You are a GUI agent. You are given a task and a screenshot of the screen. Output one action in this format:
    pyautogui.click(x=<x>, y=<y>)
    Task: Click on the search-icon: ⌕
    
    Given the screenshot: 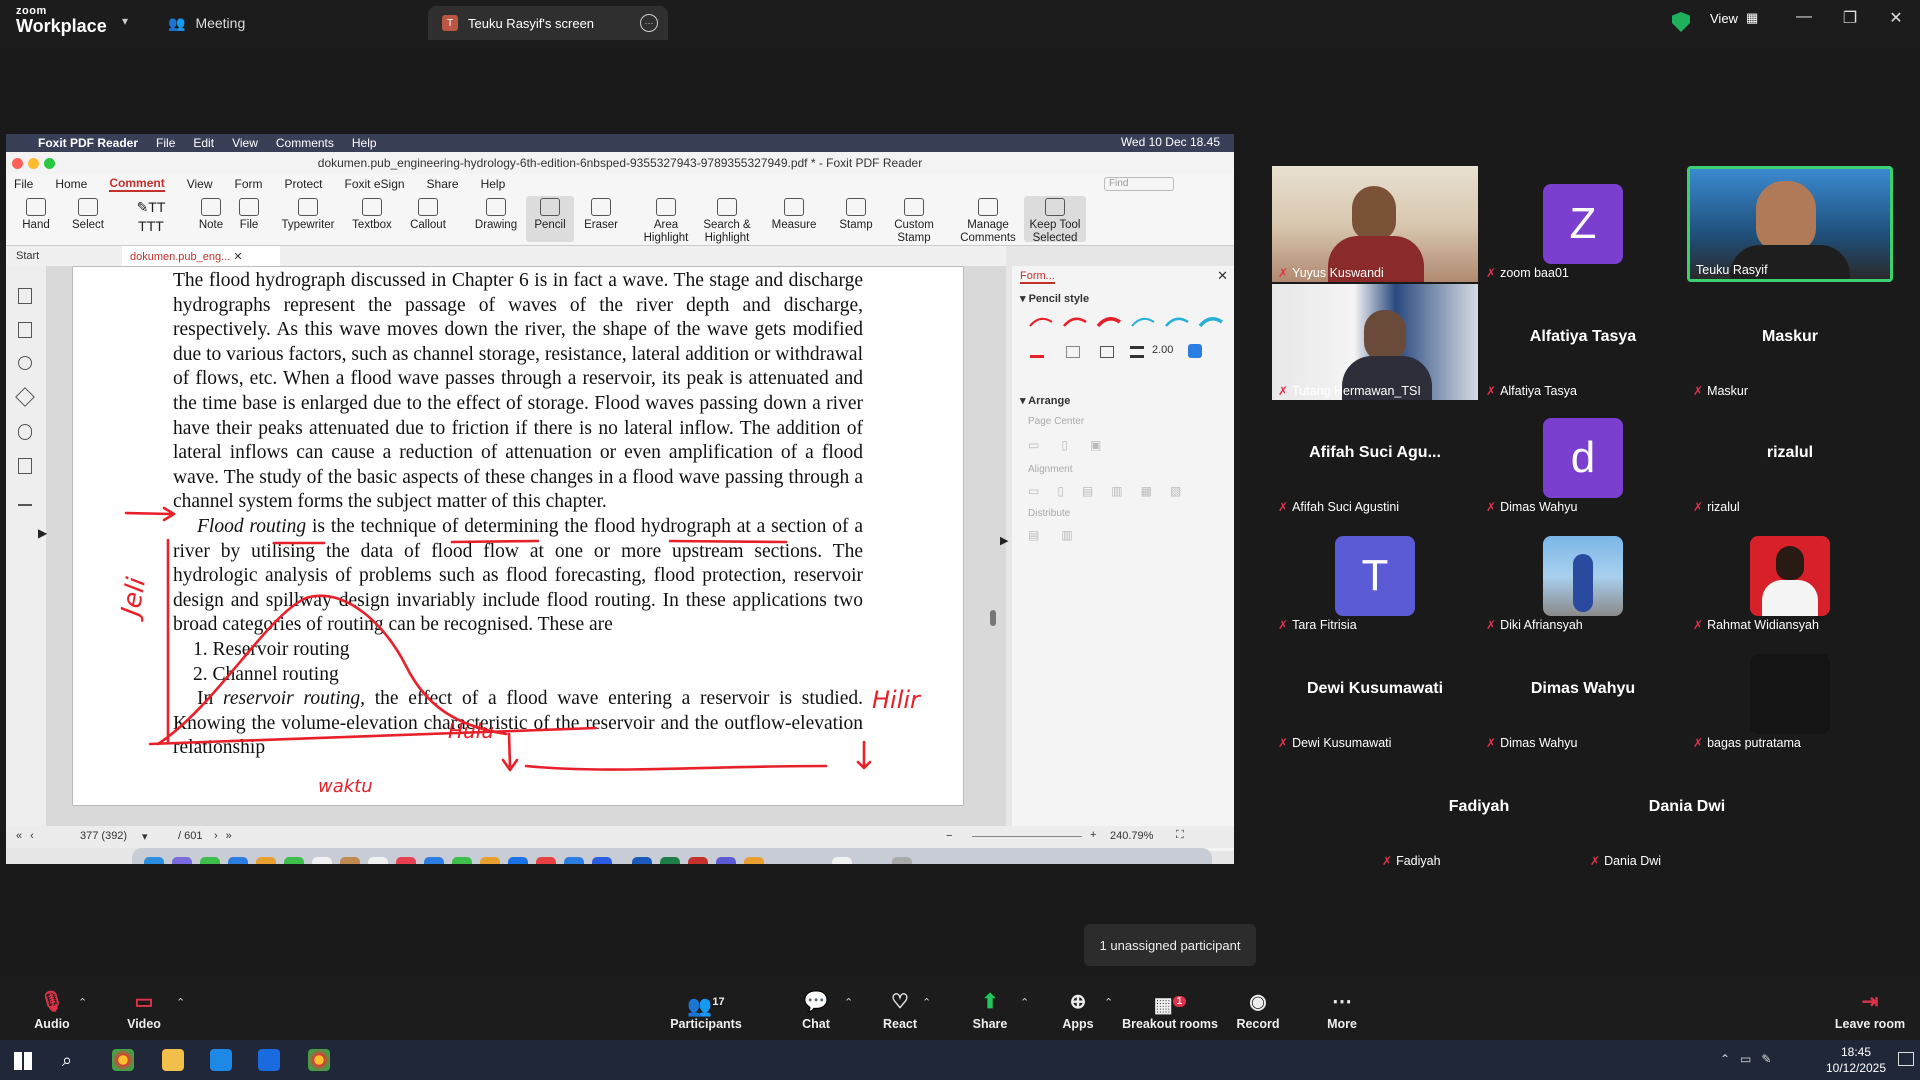 What is the action you would take?
    pyautogui.click(x=67, y=1060)
    